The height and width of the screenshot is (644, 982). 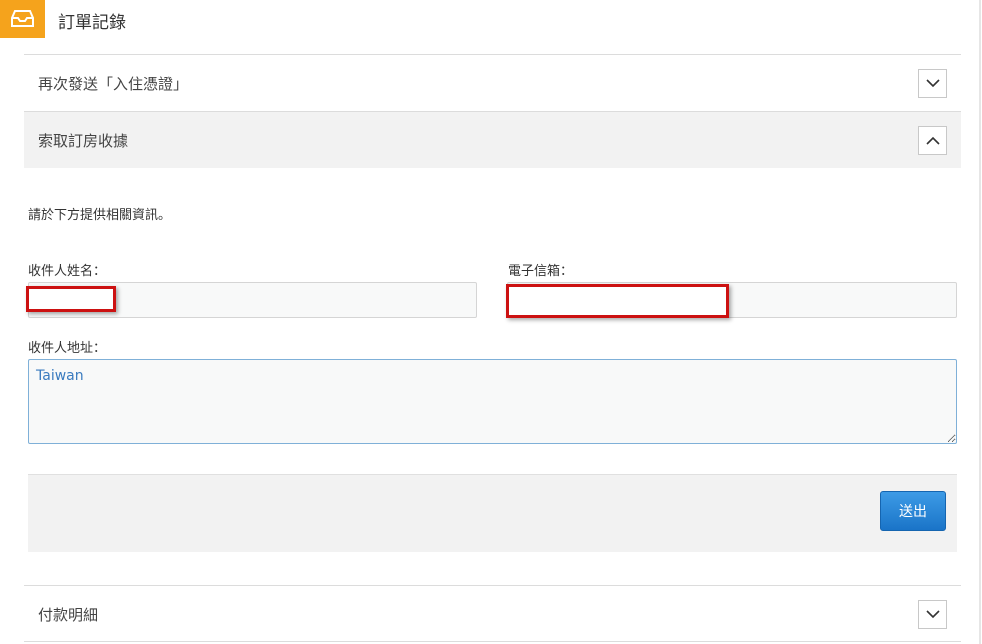 What do you see at coordinates (492, 401) in the screenshot?
I see `recipient-address-textarea: Taiwan` at bounding box center [492, 401].